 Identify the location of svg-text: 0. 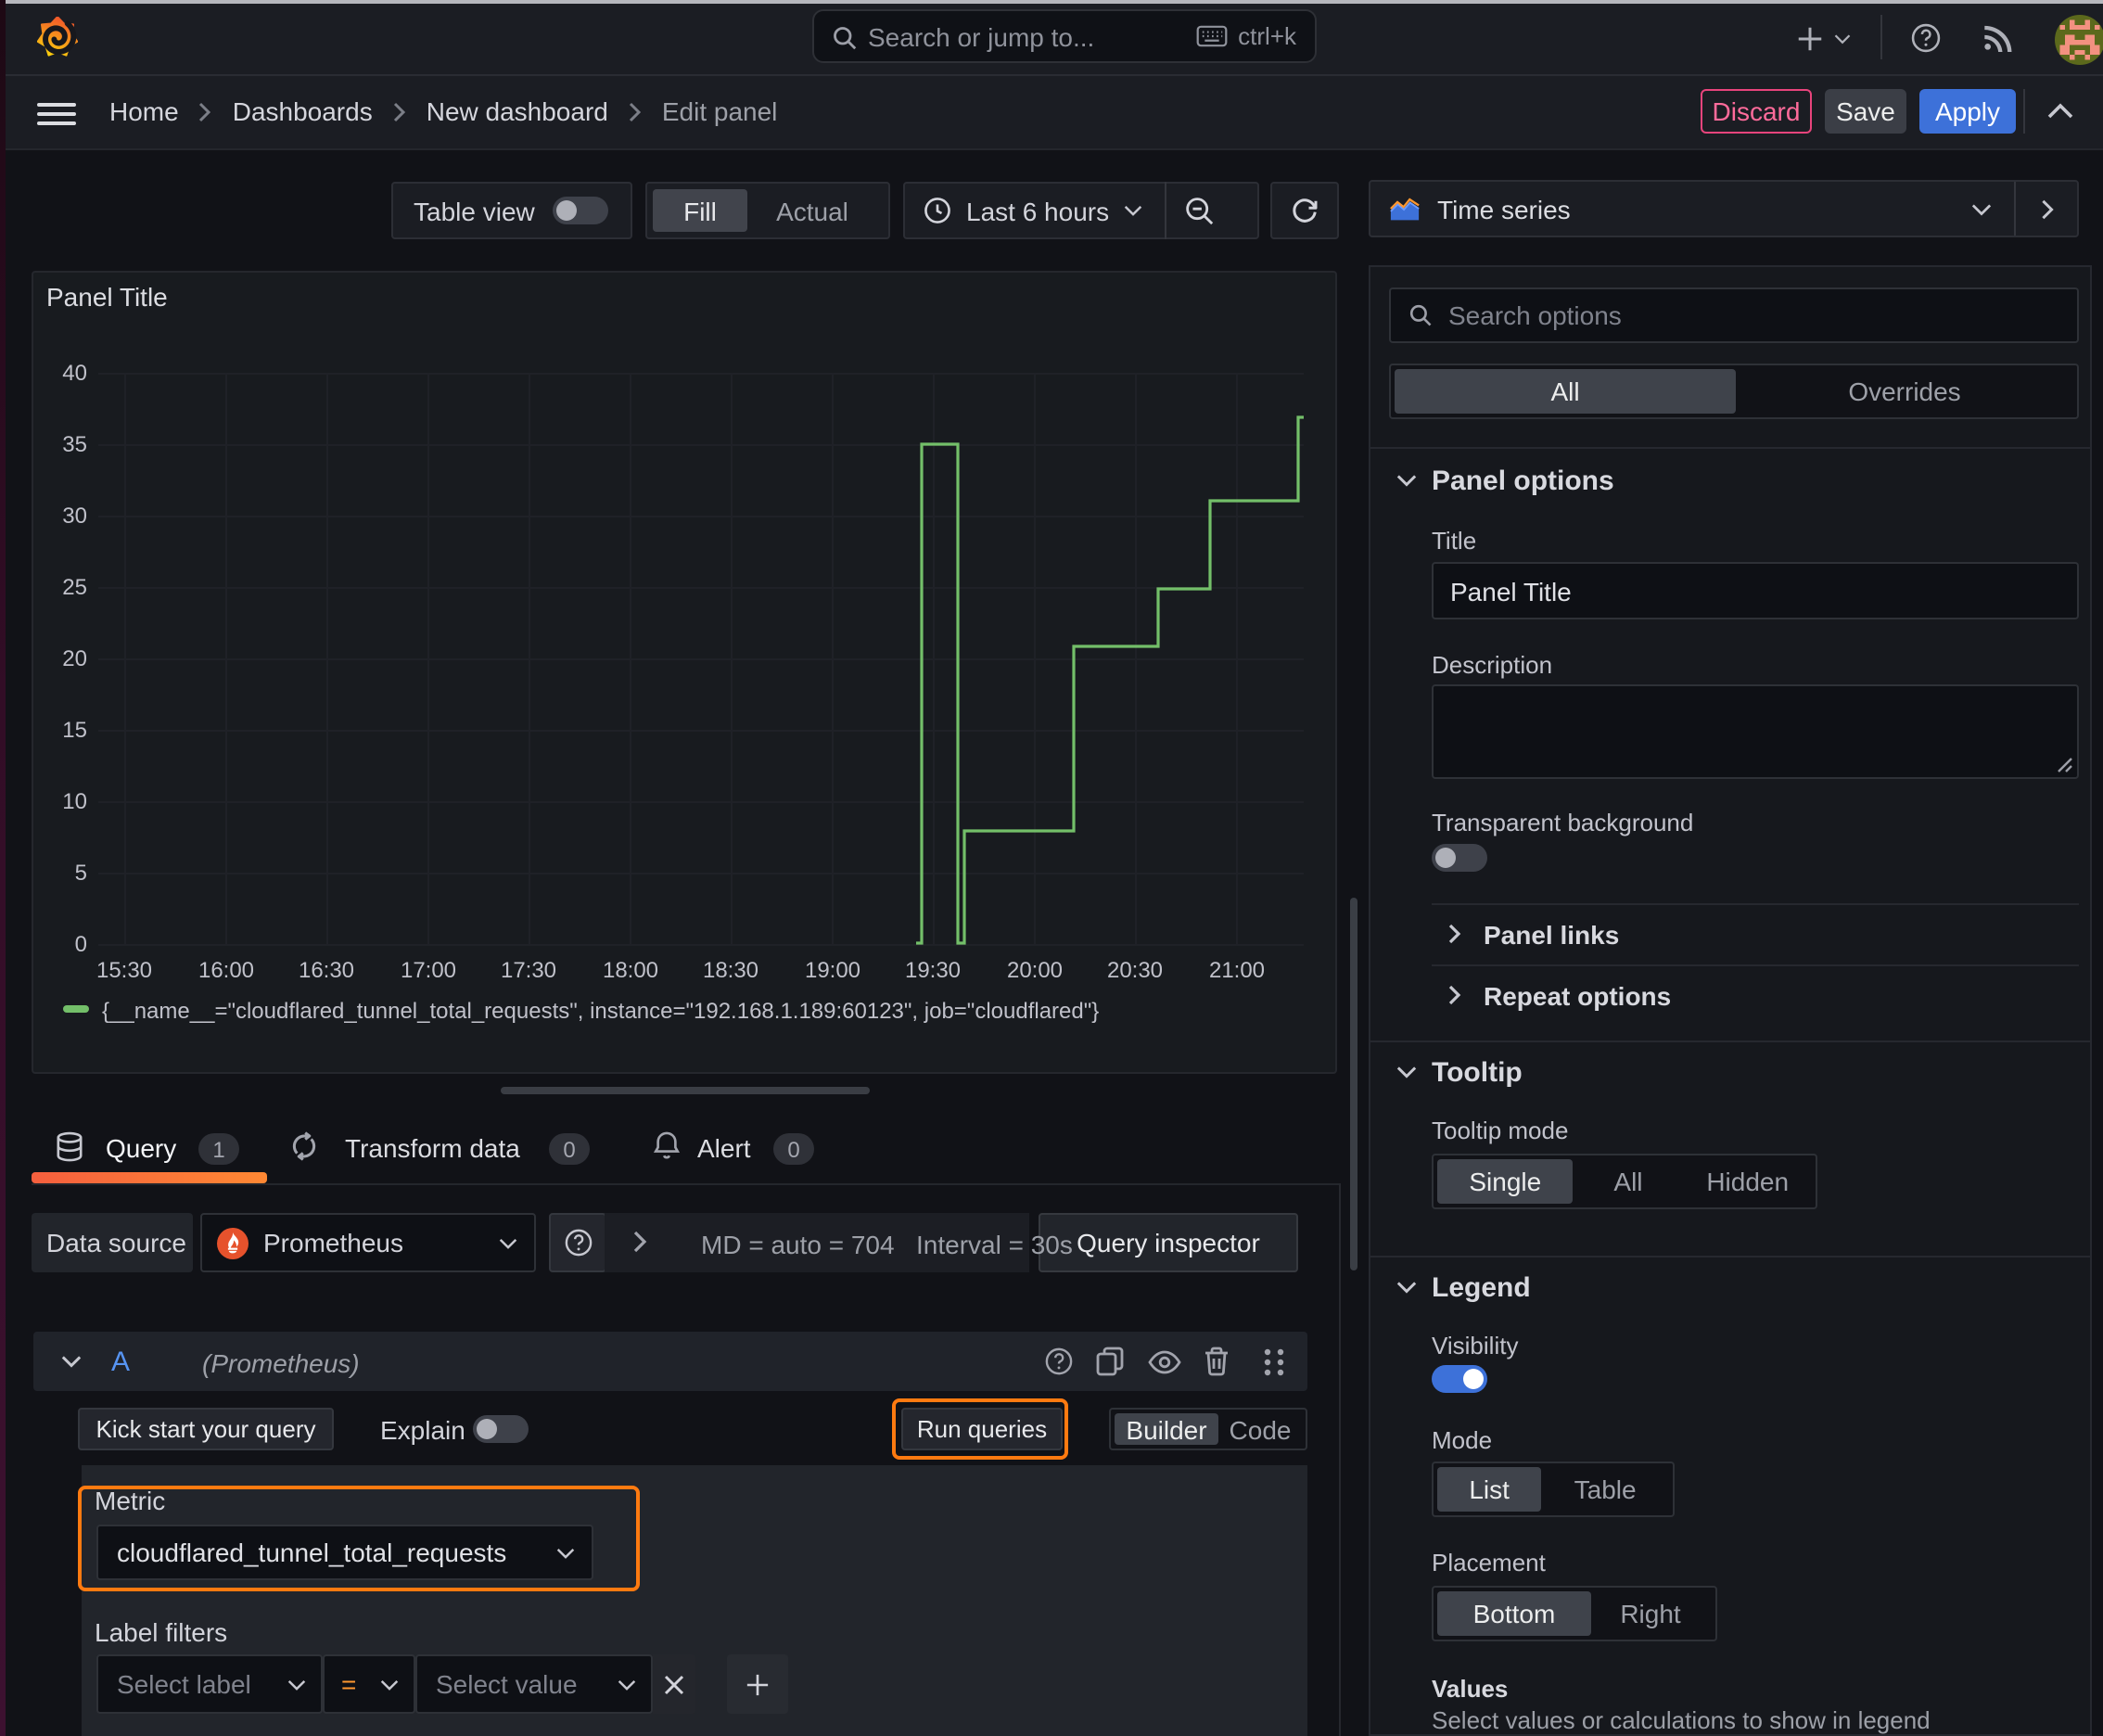
(81, 944).